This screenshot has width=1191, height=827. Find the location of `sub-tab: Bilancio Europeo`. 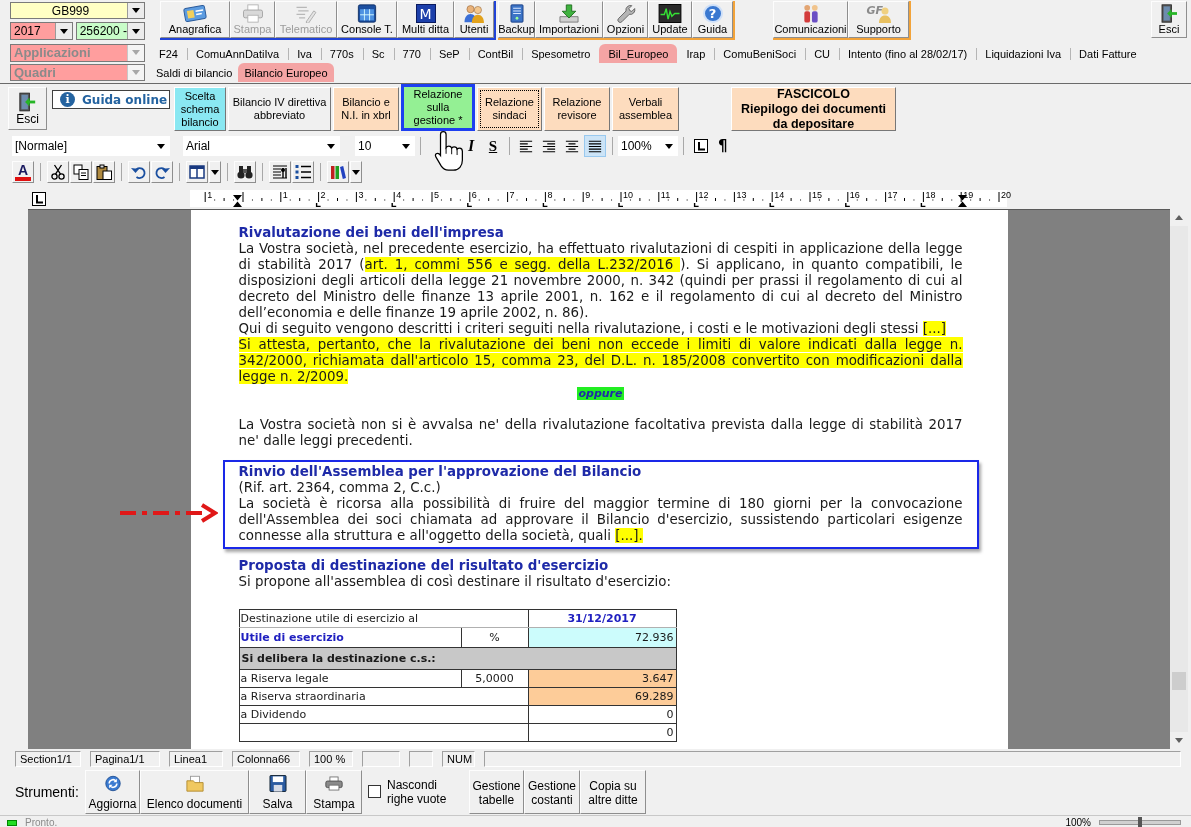

sub-tab: Bilancio Europeo is located at coordinates (286, 72).